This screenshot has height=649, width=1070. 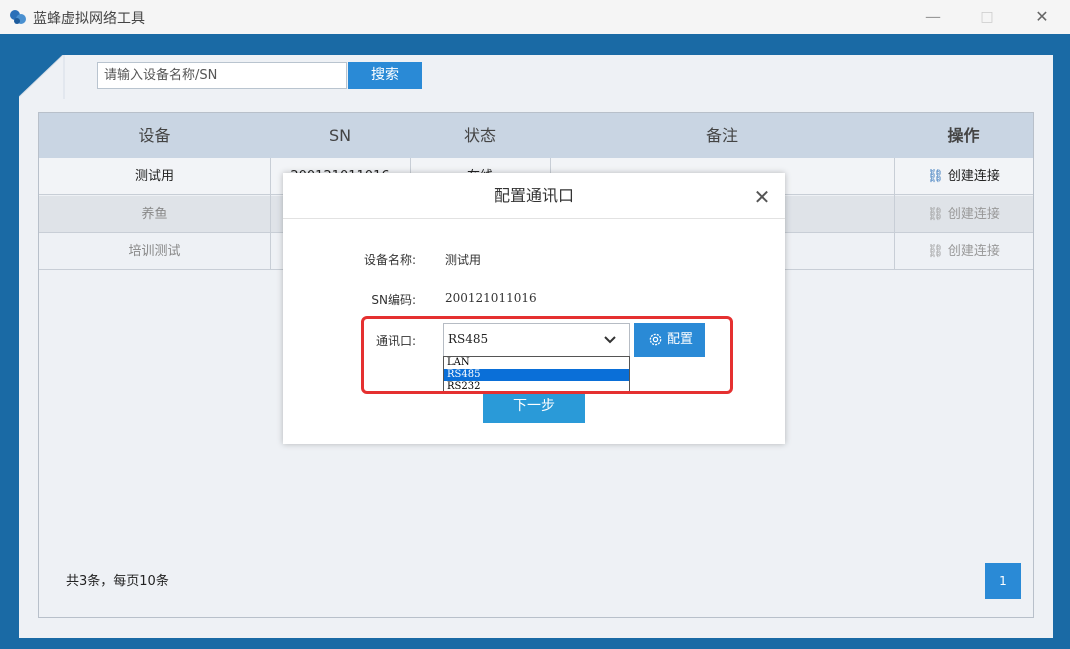 I want to click on row-device: 培训测试, so click(x=154, y=251).